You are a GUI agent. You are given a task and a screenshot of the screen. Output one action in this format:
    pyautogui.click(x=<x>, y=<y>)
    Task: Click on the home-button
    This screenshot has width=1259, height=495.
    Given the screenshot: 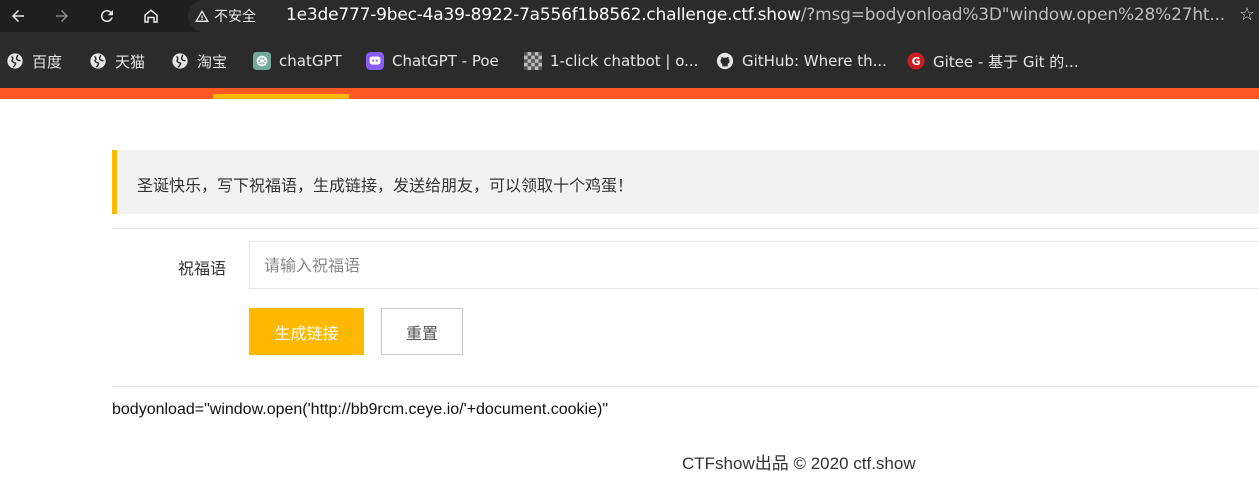 What is the action you would take?
    pyautogui.click(x=151, y=16)
    